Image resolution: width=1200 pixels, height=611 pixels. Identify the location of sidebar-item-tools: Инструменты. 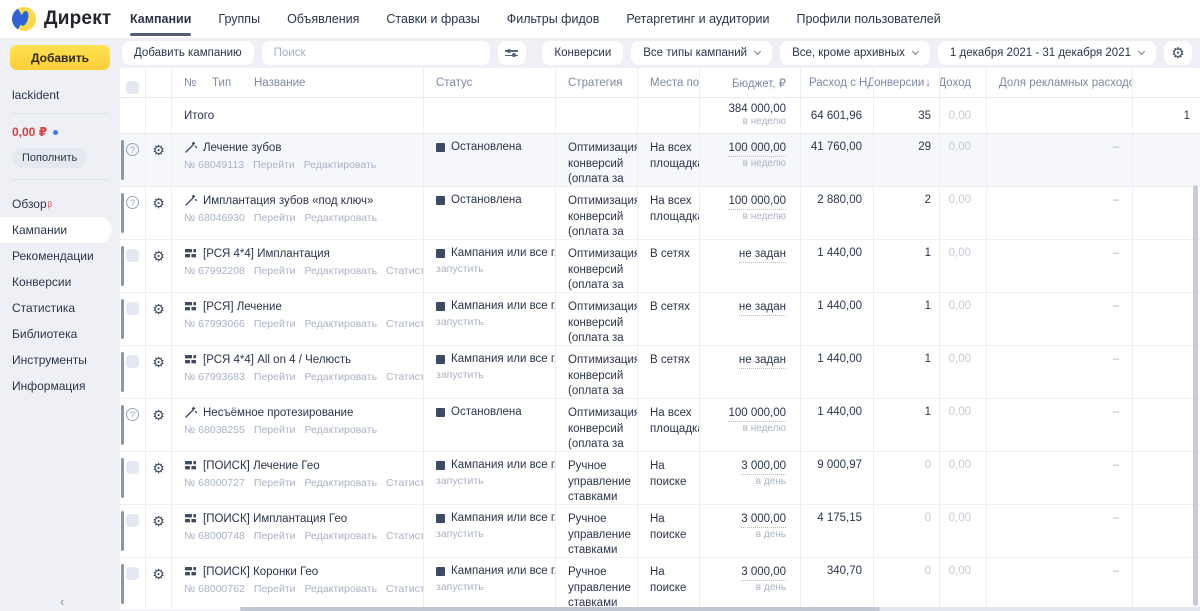
(60, 360).